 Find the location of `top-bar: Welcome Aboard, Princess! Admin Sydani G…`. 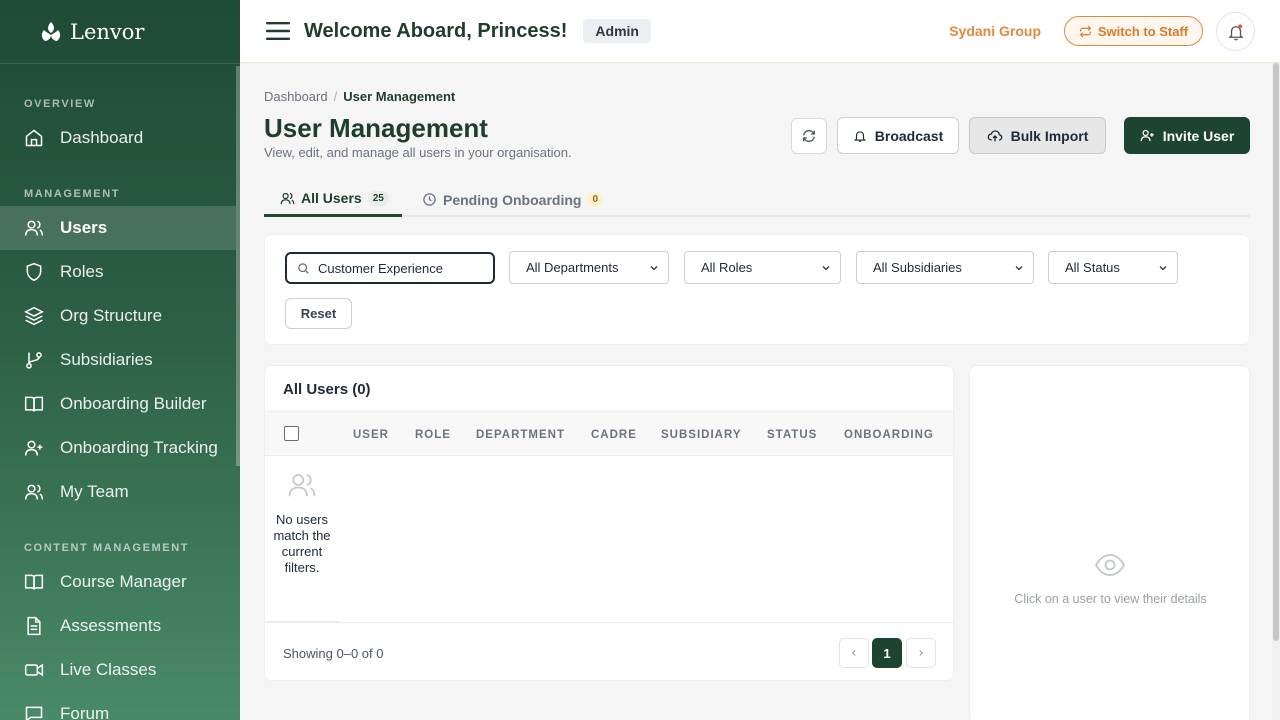

top-bar: Welcome Aboard, Princess! Admin Sydani G… is located at coordinates (760, 31).